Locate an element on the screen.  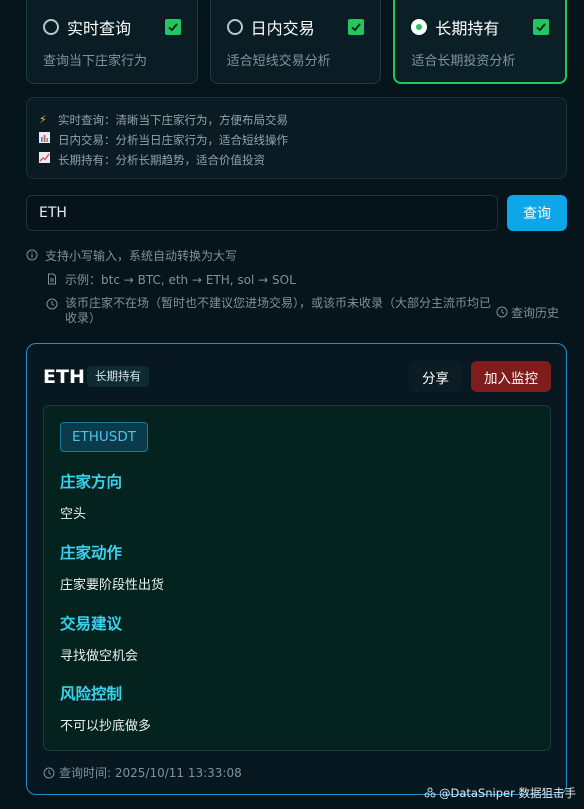
mode-title-longterm: 长期持有 is located at coordinates (467, 28).